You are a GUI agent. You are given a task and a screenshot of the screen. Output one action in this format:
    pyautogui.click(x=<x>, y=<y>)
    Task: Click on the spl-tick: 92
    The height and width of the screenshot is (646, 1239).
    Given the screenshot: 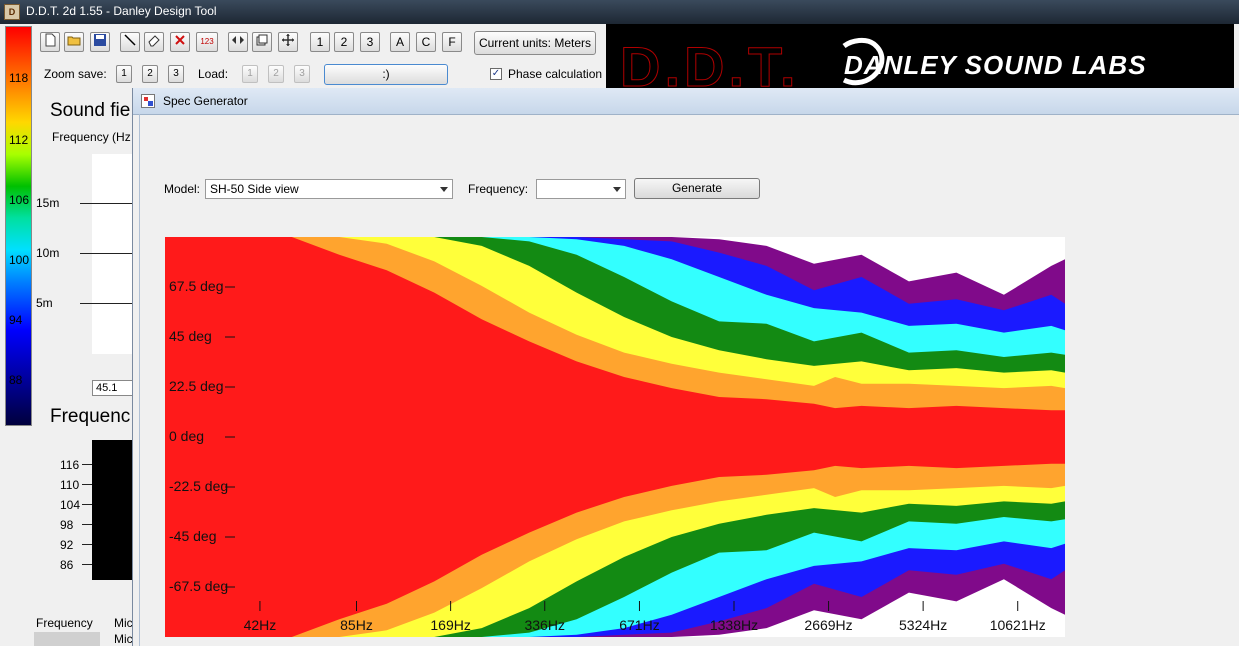 What is the action you would take?
    pyautogui.click(x=67, y=545)
    